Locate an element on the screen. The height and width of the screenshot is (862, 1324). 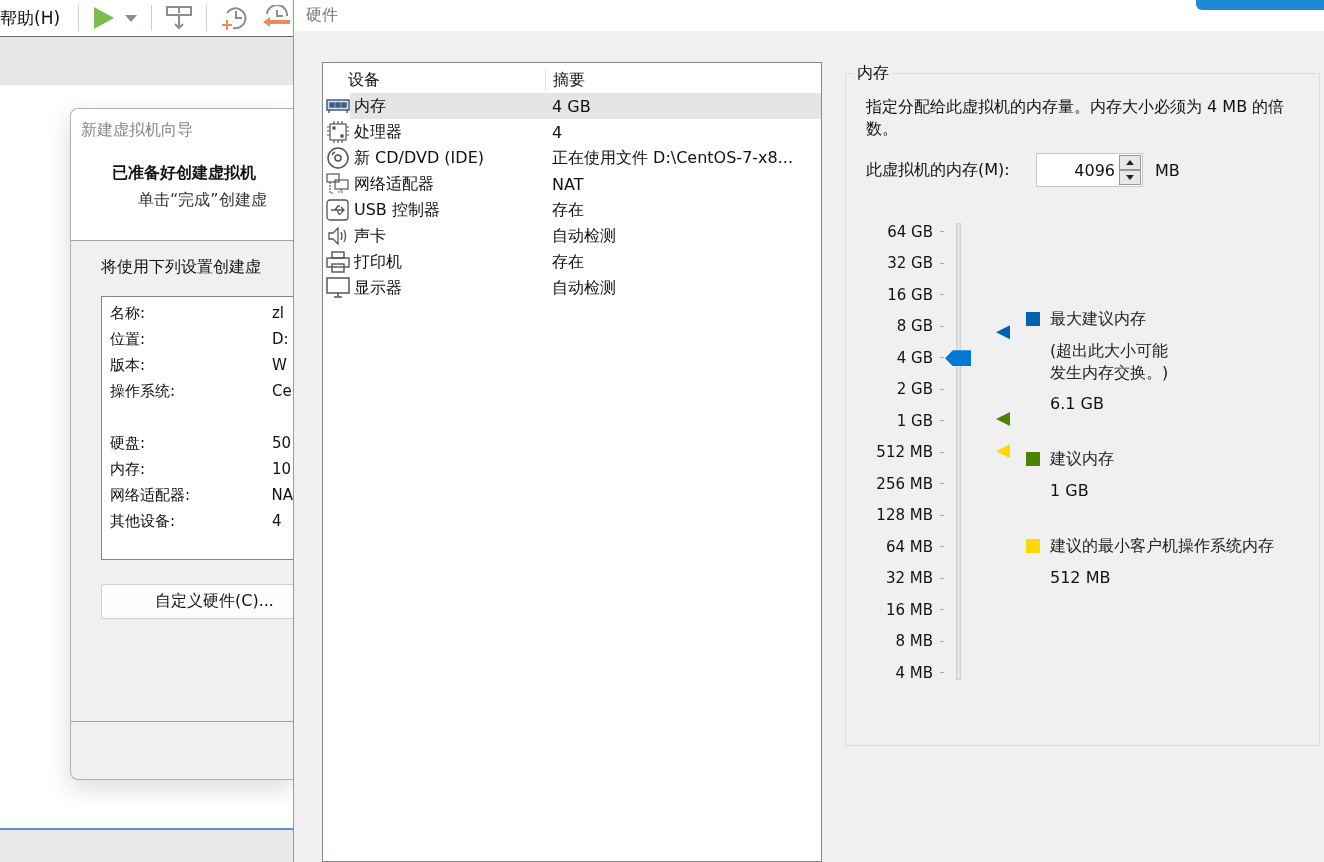
device-row: USB 控制器 存在 is located at coordinates (585, 210).